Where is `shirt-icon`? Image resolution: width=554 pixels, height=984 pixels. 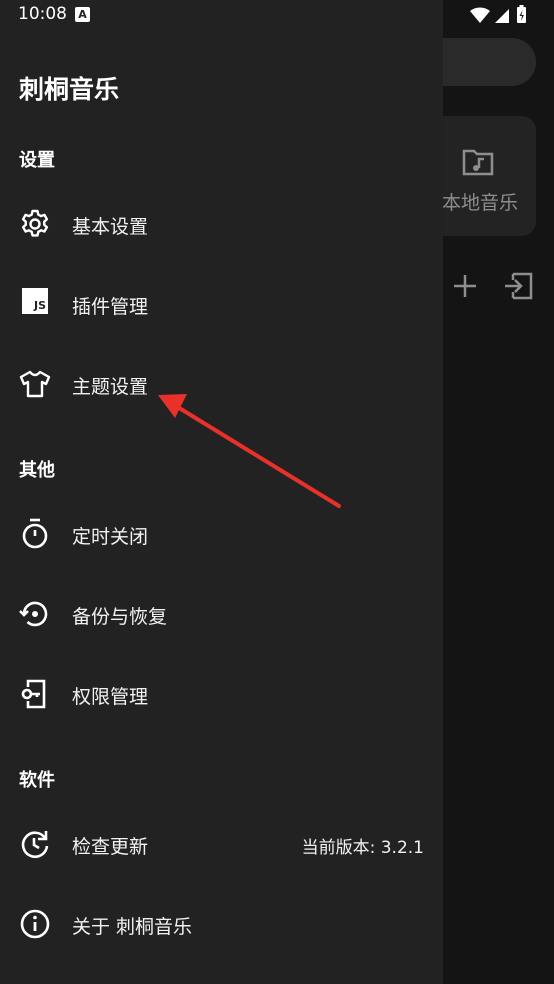
shirt-icon is located at coordinates (35, 384).